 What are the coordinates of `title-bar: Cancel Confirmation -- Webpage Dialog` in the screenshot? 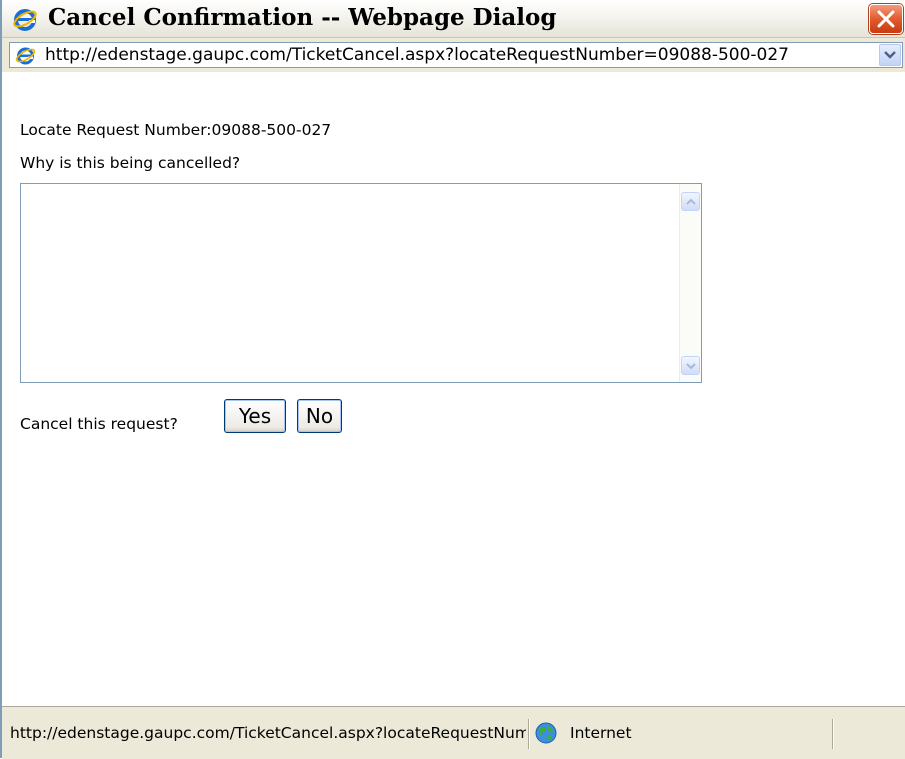 It's located at (453, 19).